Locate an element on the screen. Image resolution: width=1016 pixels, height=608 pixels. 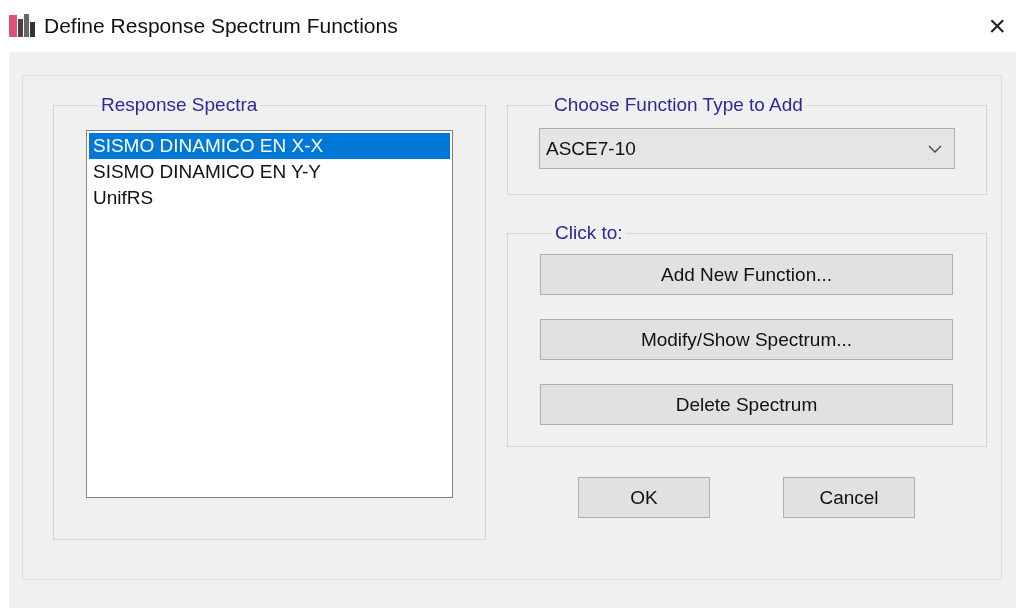
ok-button: OK is located at coordinates (644, 497).